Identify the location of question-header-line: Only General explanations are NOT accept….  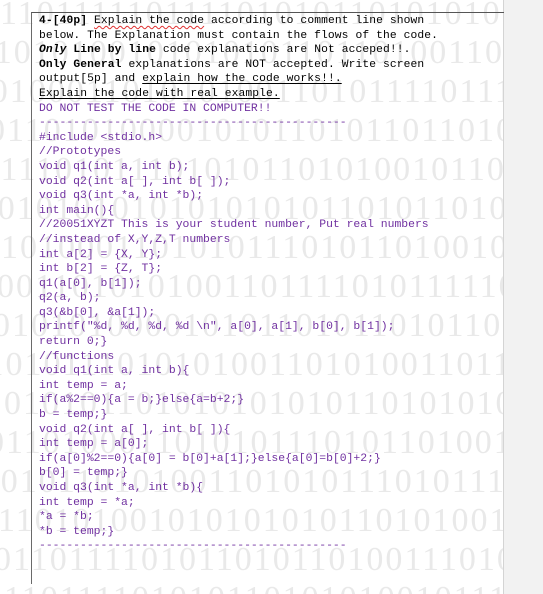
(271, 65).